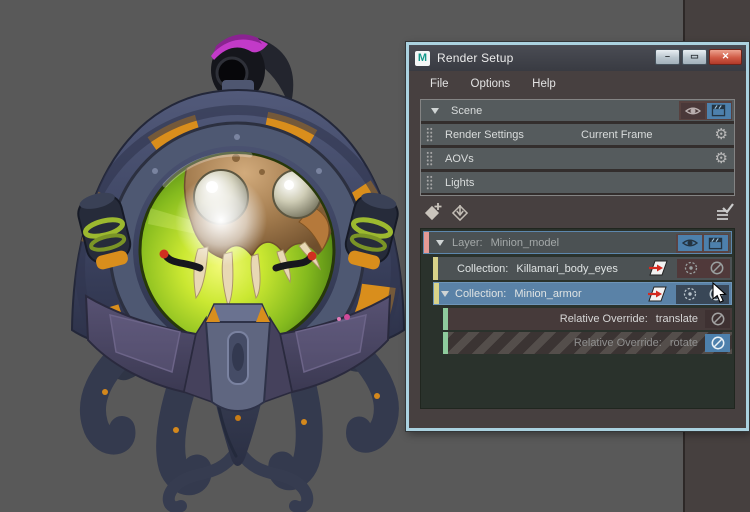  I want to click on layer-toggles, so click(702, 243).